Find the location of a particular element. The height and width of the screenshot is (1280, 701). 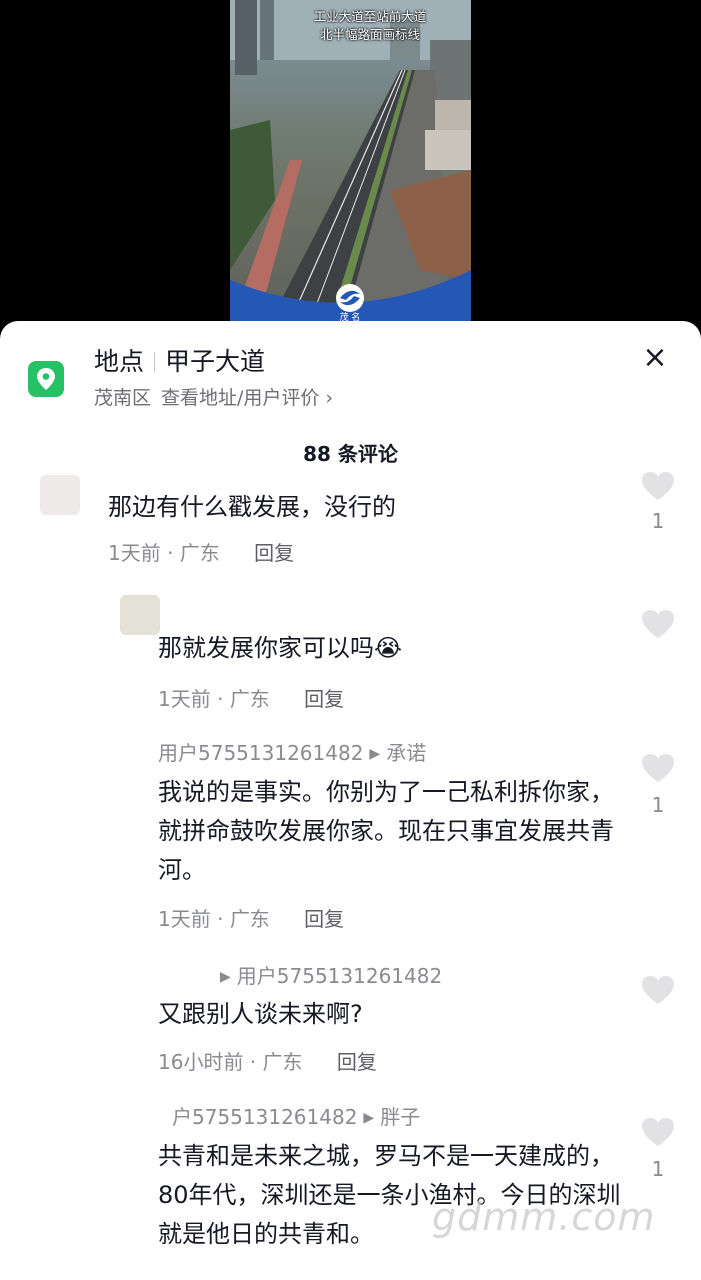

comment-item: 那边有什么戳发展，没行的 1天前 · 广东 回复 1 is located at coordinates (350, 516).